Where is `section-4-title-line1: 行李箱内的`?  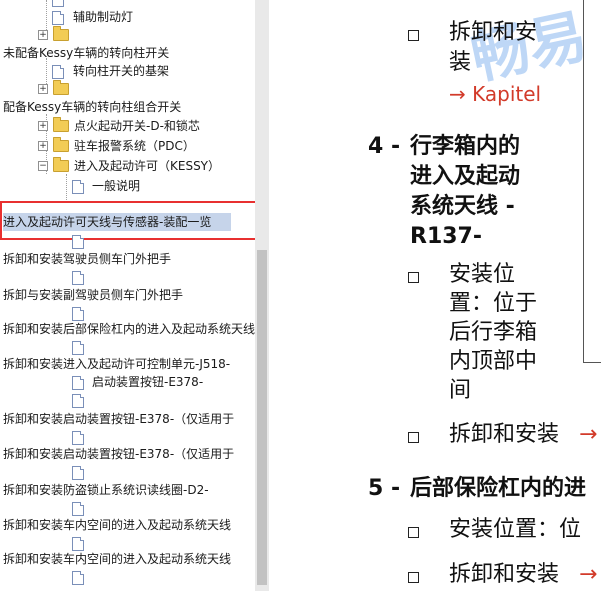 section-4-title-line1: 行李箱内的 is located at coordinates (465, 146).